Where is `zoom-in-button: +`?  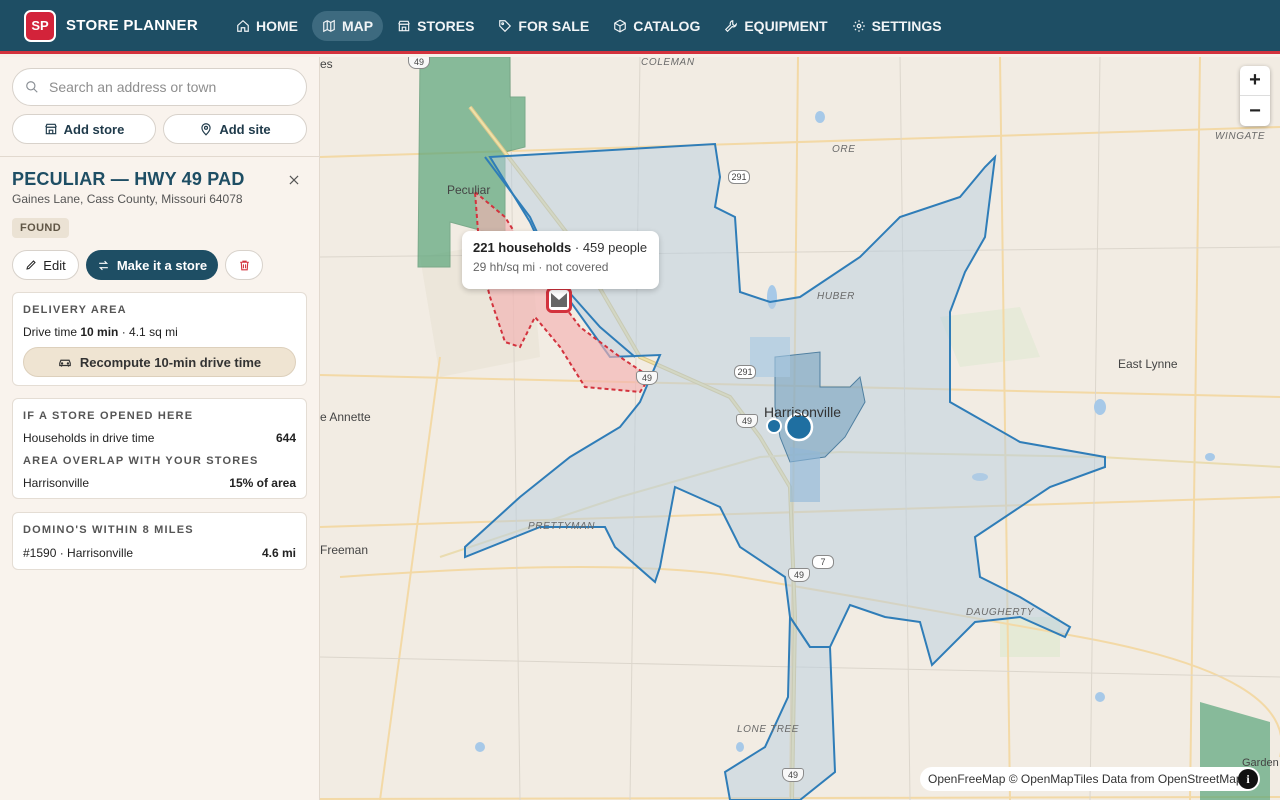
zoom-in-button: + is located at coordinates (1255, 81).